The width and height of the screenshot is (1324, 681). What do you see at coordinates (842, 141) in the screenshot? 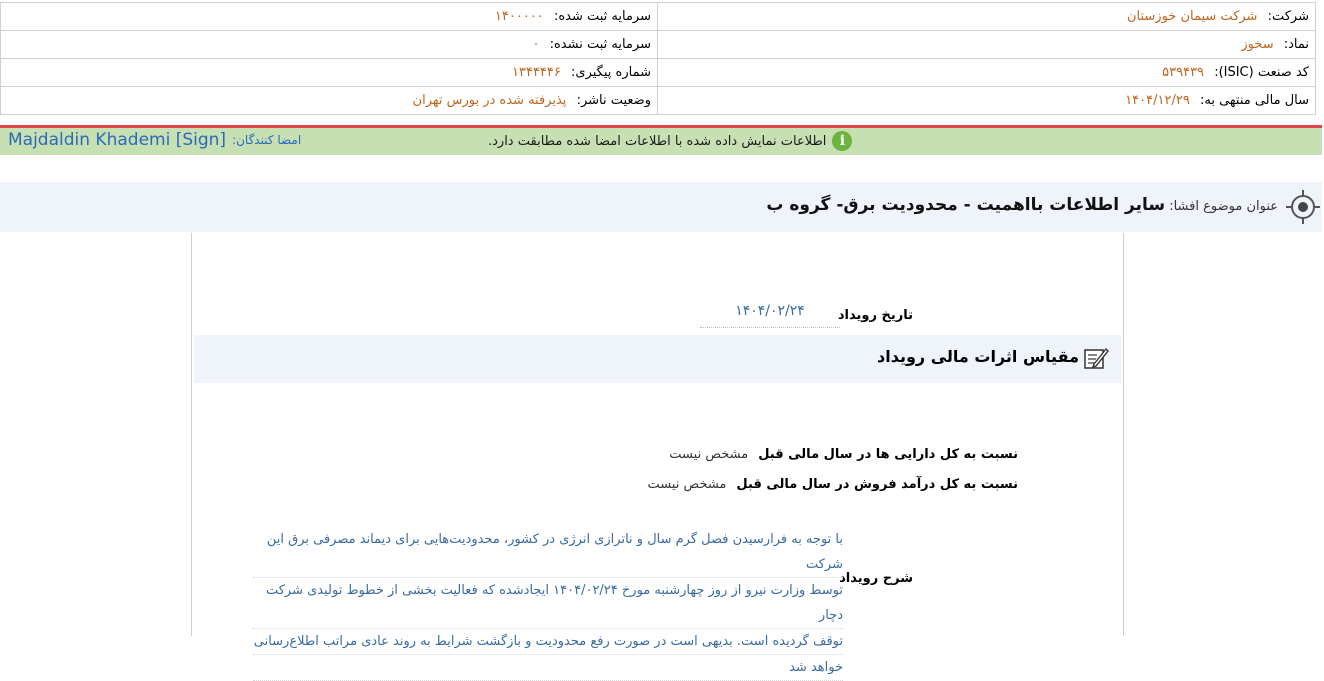
I see `info-icon: i` at bounding box center [842, 141].